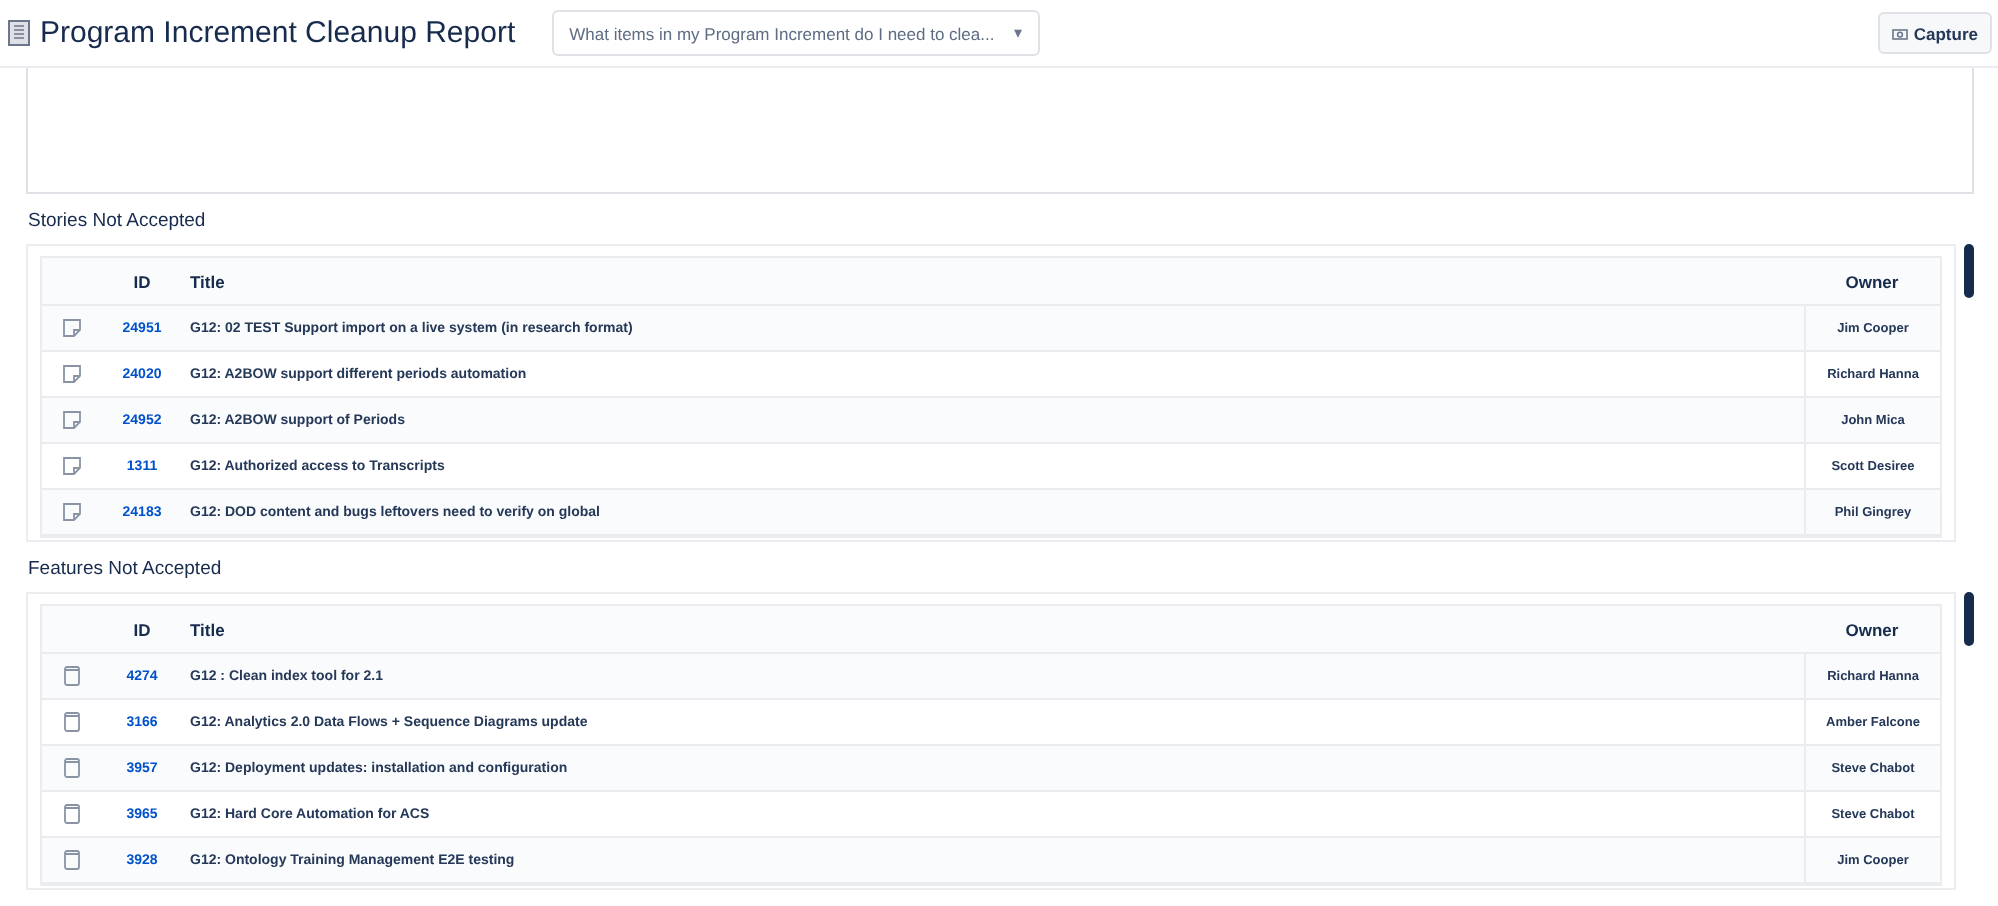 The height and width of the screenshot is (906, 1998). I want to click on section-title: Stories Not Accepted, so click(118, 221).